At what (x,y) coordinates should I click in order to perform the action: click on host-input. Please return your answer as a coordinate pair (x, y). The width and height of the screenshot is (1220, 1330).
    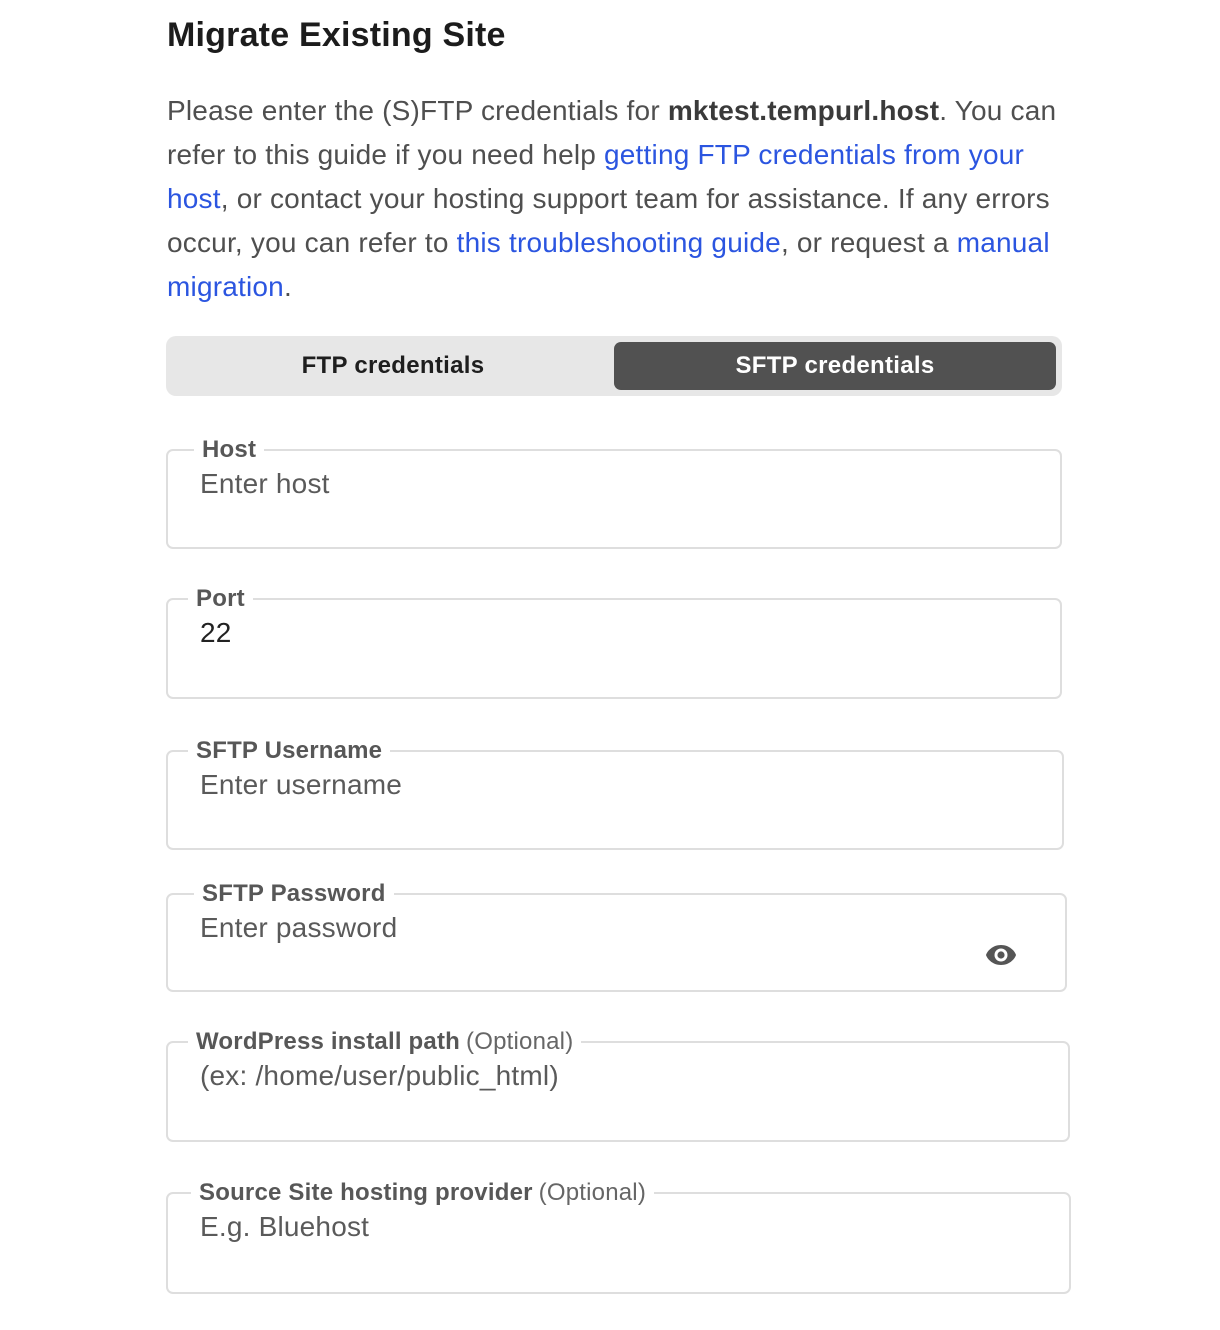
    Looking at the image, I should click on (614, 484).